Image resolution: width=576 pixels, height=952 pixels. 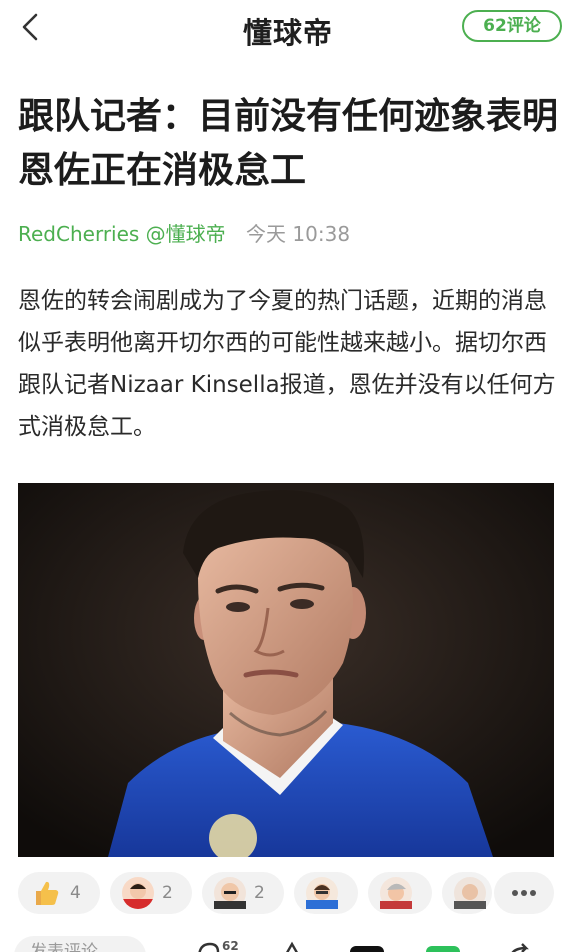 What do you see at coordinates (322, 893) in the screenshot?
I see `blue-shirt-avatar-icon` at bounding box center [322, 893].